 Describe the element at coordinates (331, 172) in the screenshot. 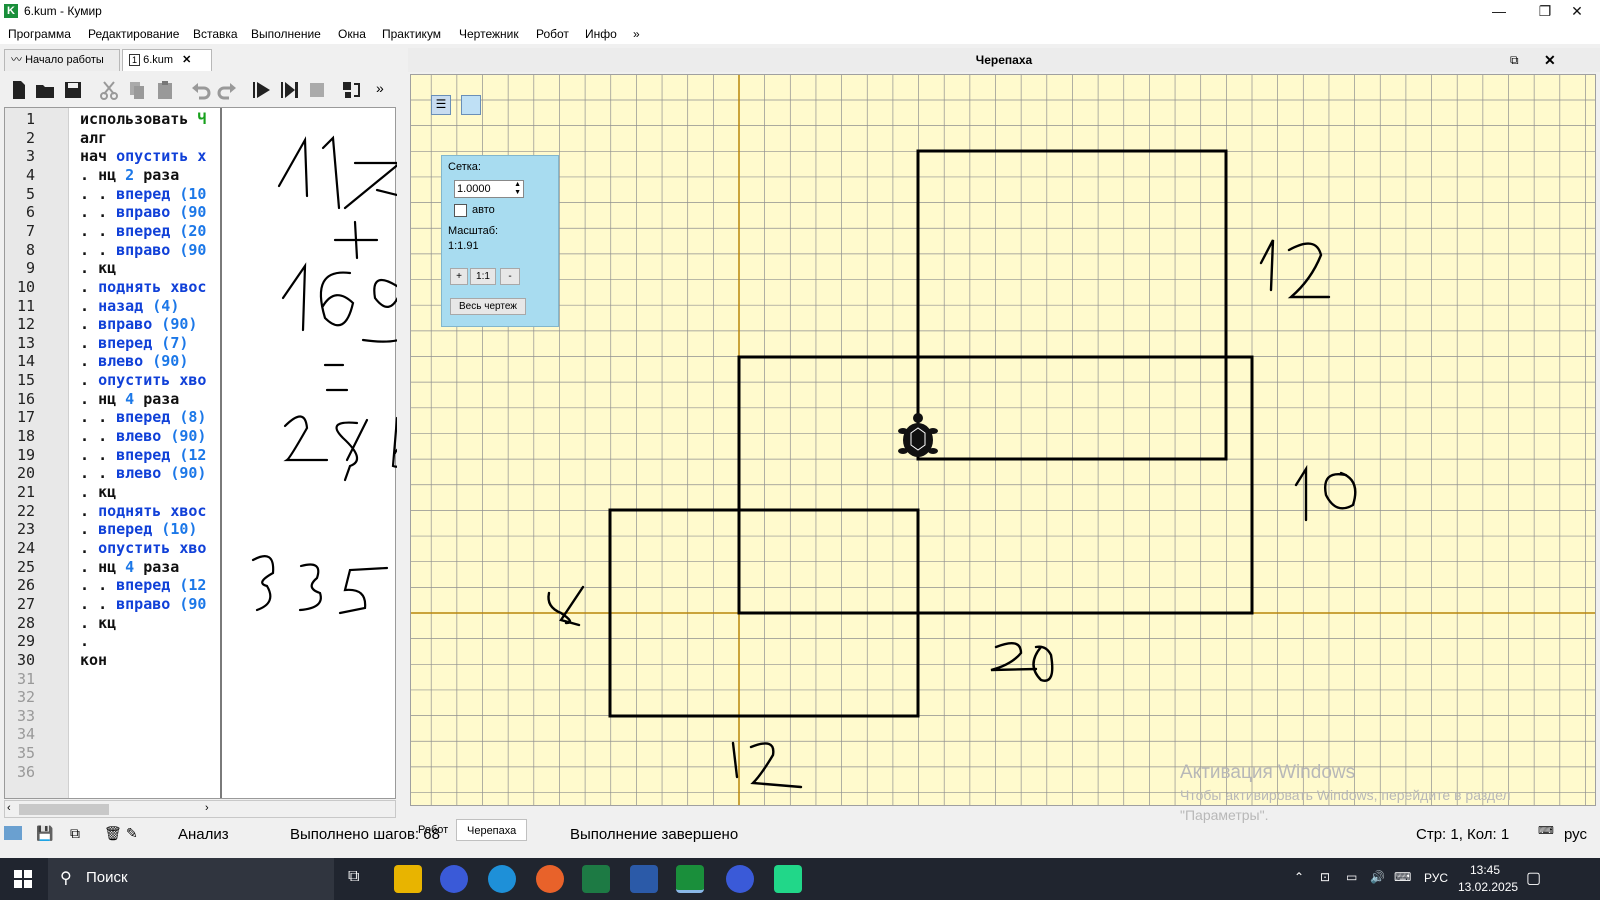

I see `hand-digit-1b` at that location.